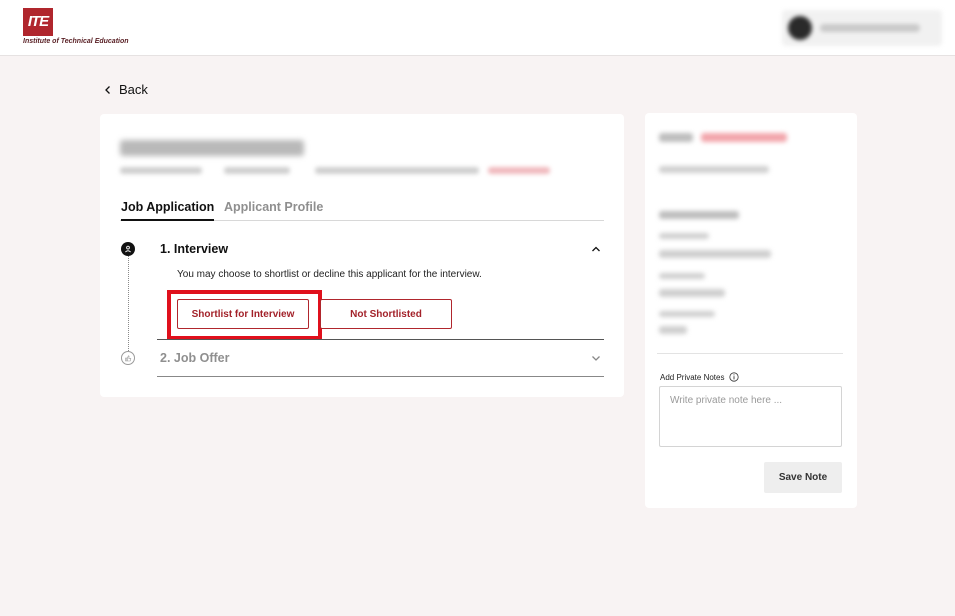  Describe the element at coordinates (212, 148) in the screenshot. I see `job-title-blurred` at that location.